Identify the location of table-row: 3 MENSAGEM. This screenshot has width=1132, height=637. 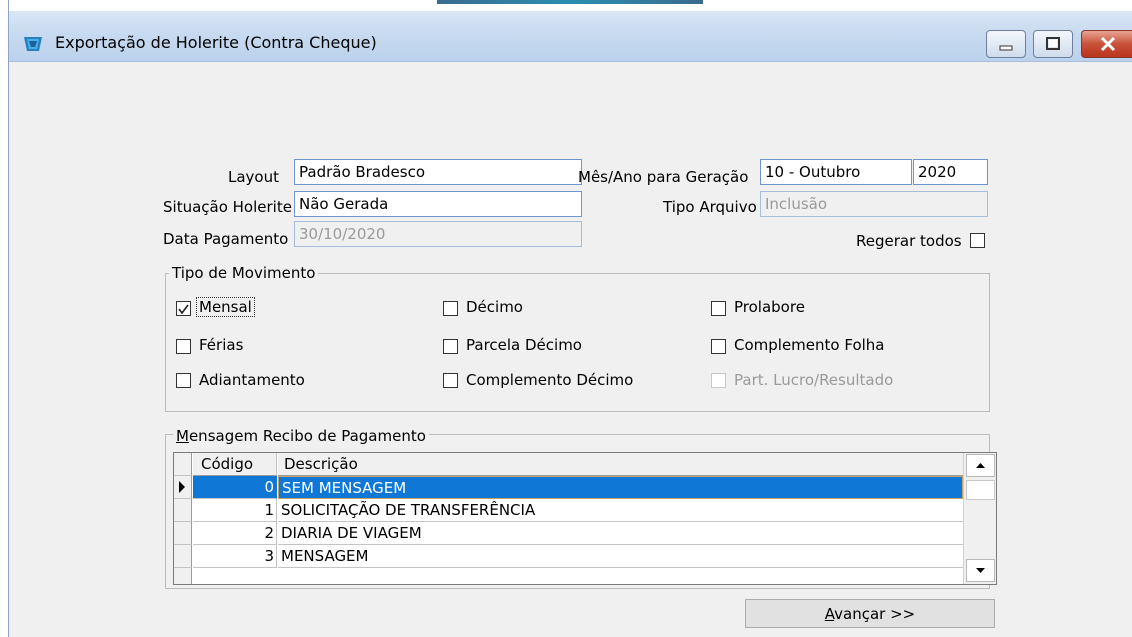
(568, 556).